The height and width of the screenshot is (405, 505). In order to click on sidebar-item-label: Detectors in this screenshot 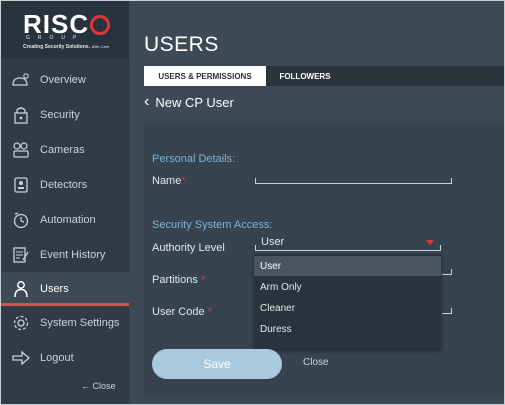, I will do `click(64, 185)`.